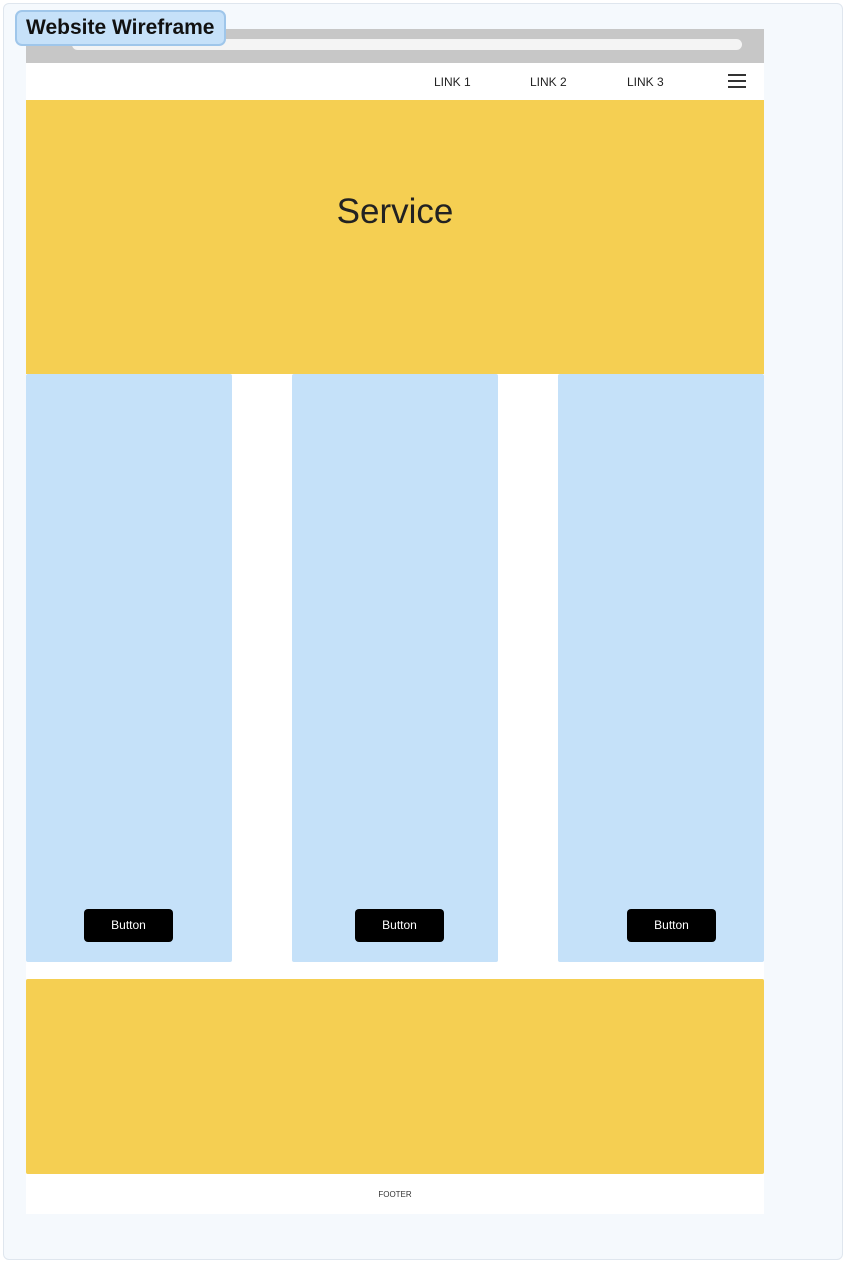 Image resolution: width=846 pixels, height=1266 pixels. I want to click on footer-text: FOOTER, so click(395, 1194).